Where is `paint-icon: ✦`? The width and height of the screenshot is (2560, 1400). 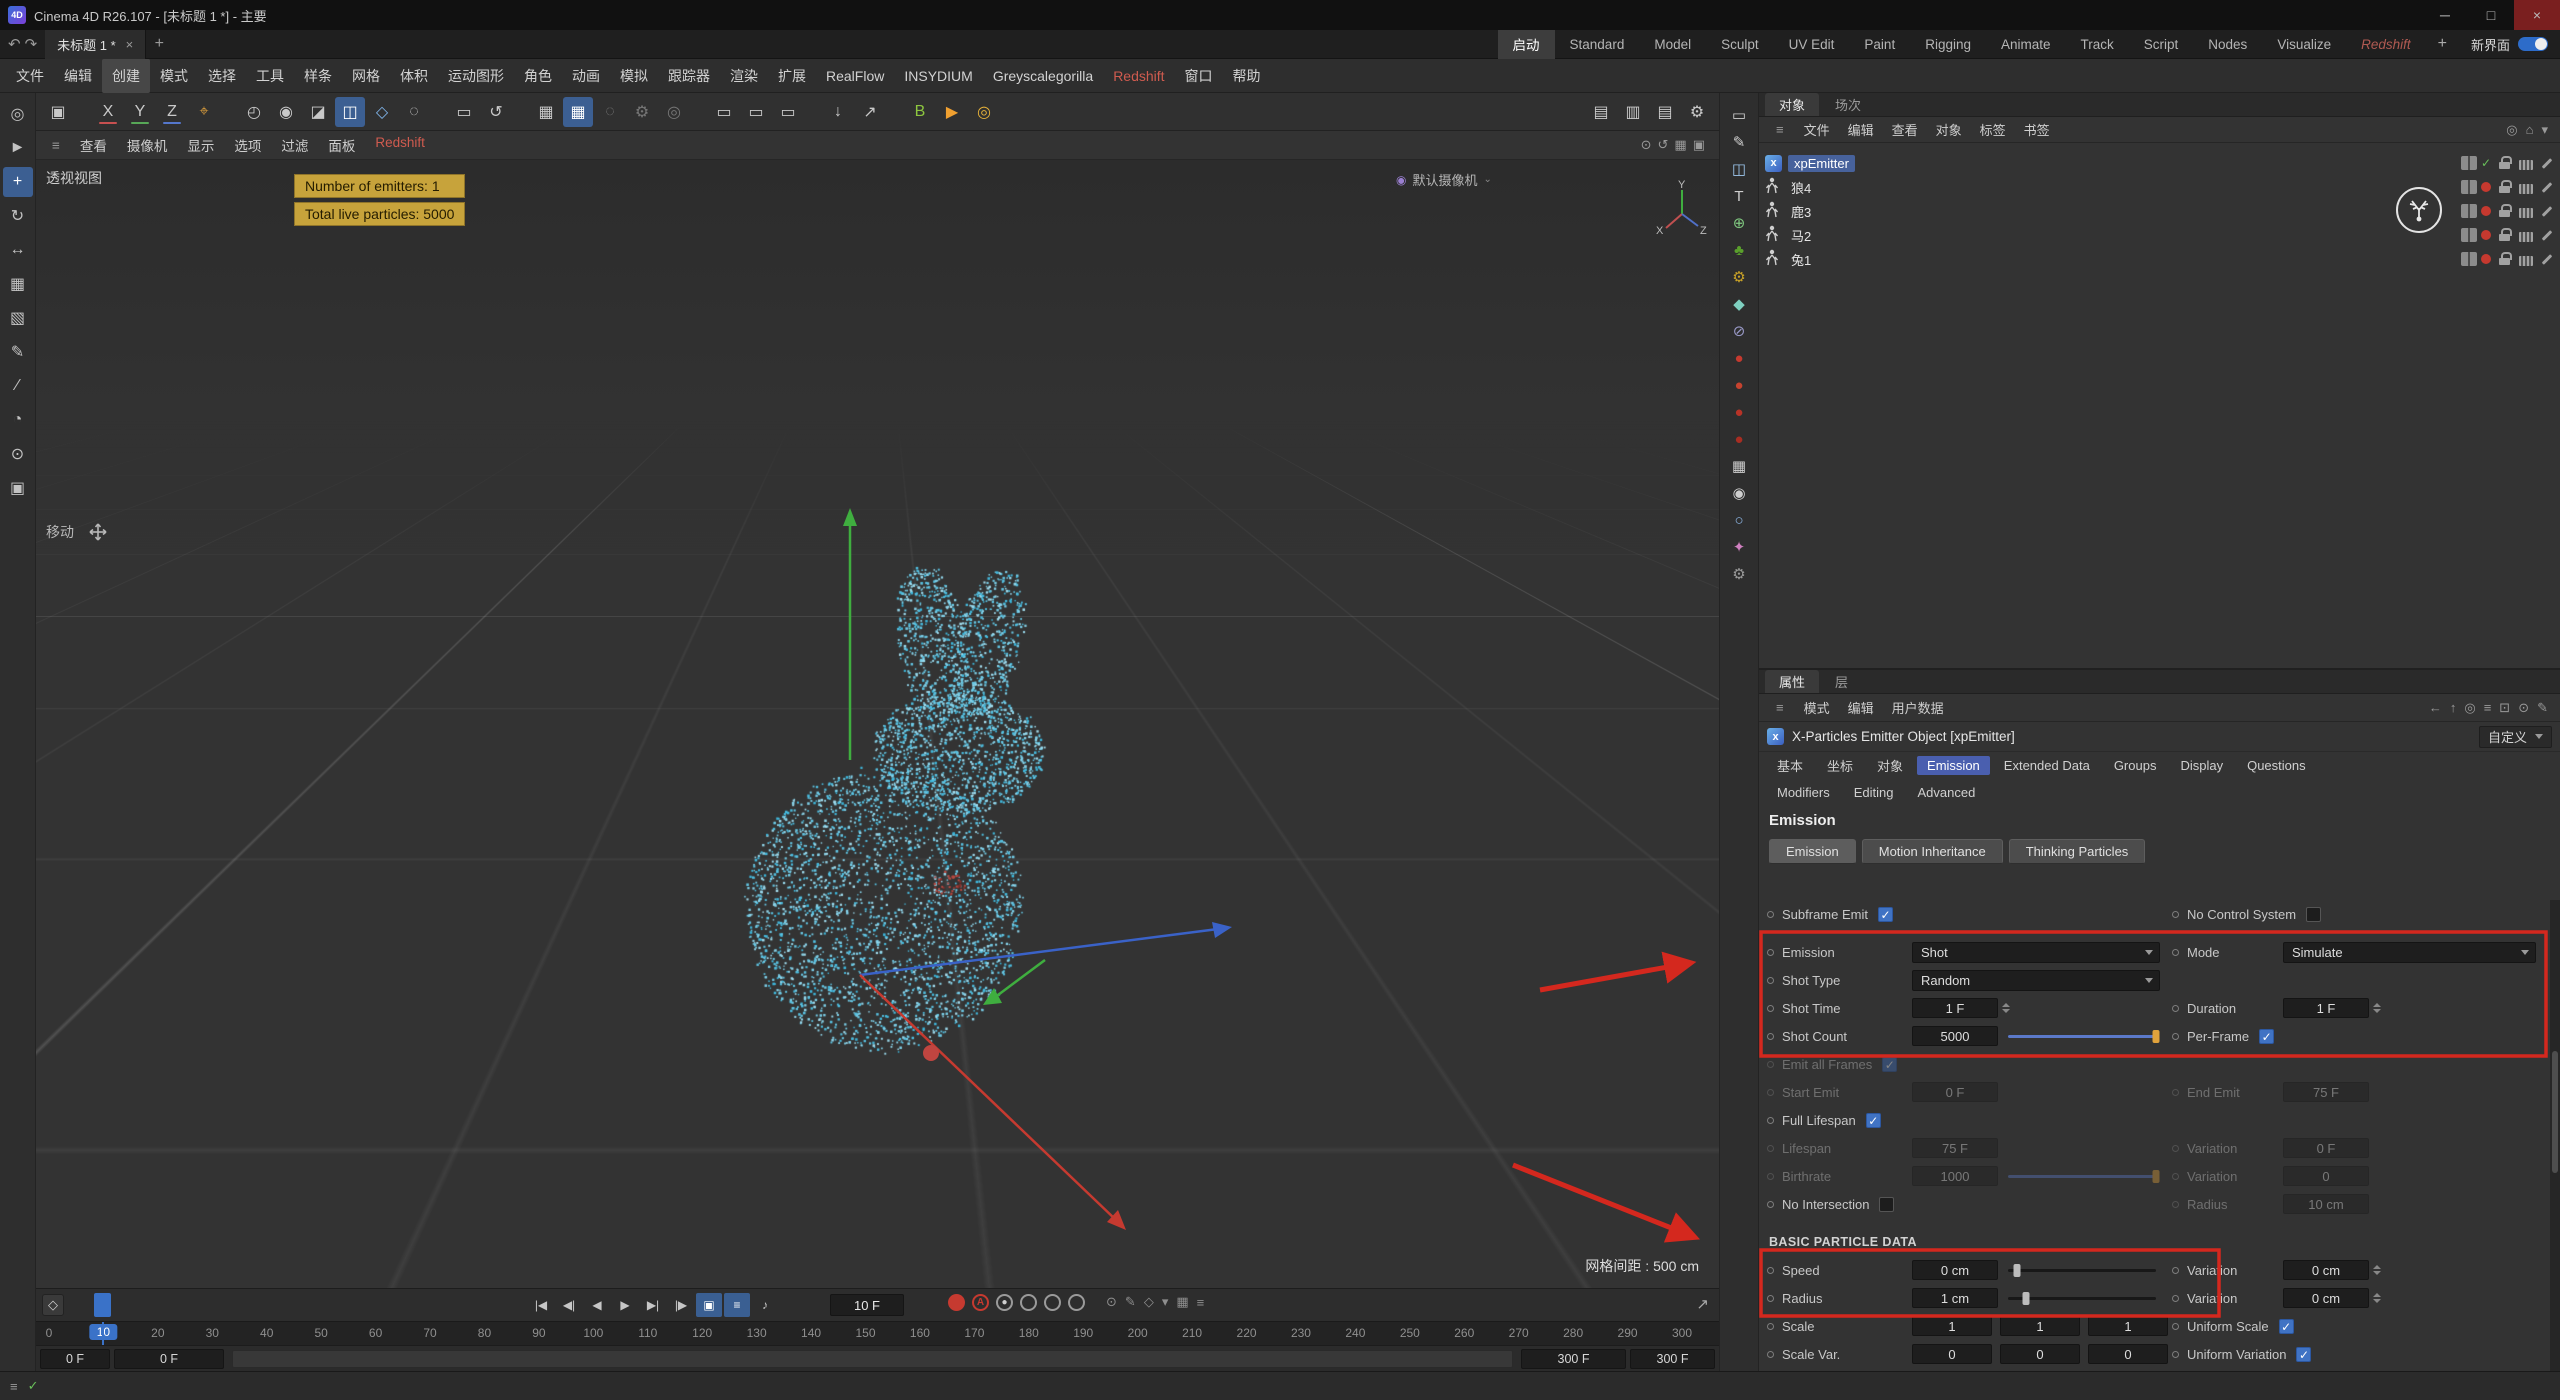
paint-icon: ✦ is located at coordinates (1739, 547).